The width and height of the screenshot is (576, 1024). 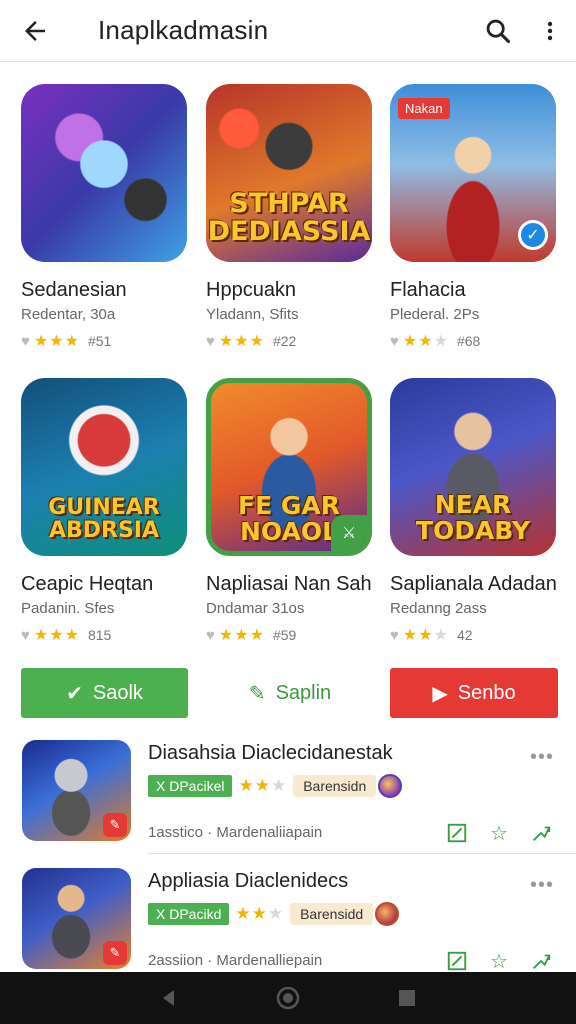 What do you see at coordinates (257, 693) in the screenshot?
I see `pencil-icon: ✎` at bounding box center [257, 693].